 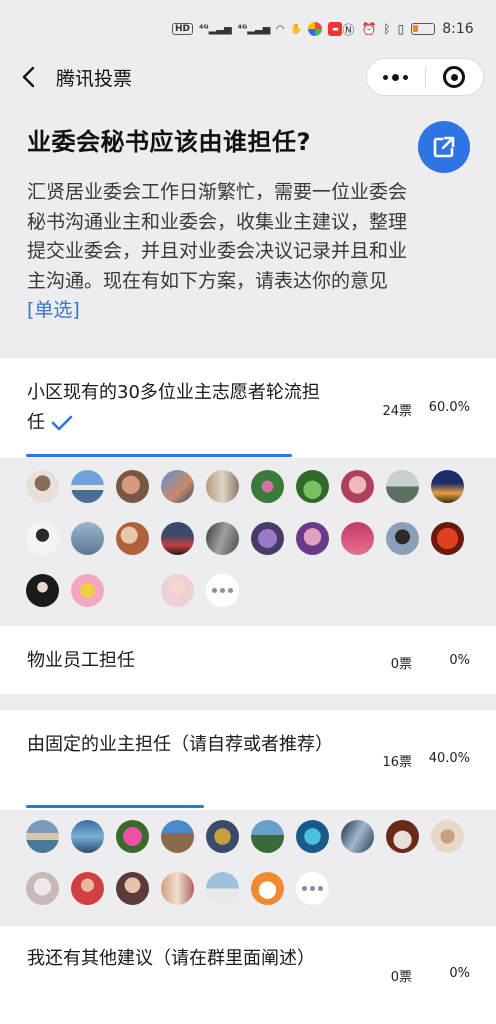 I want to click on target-icon, so click(x=454, y=77).